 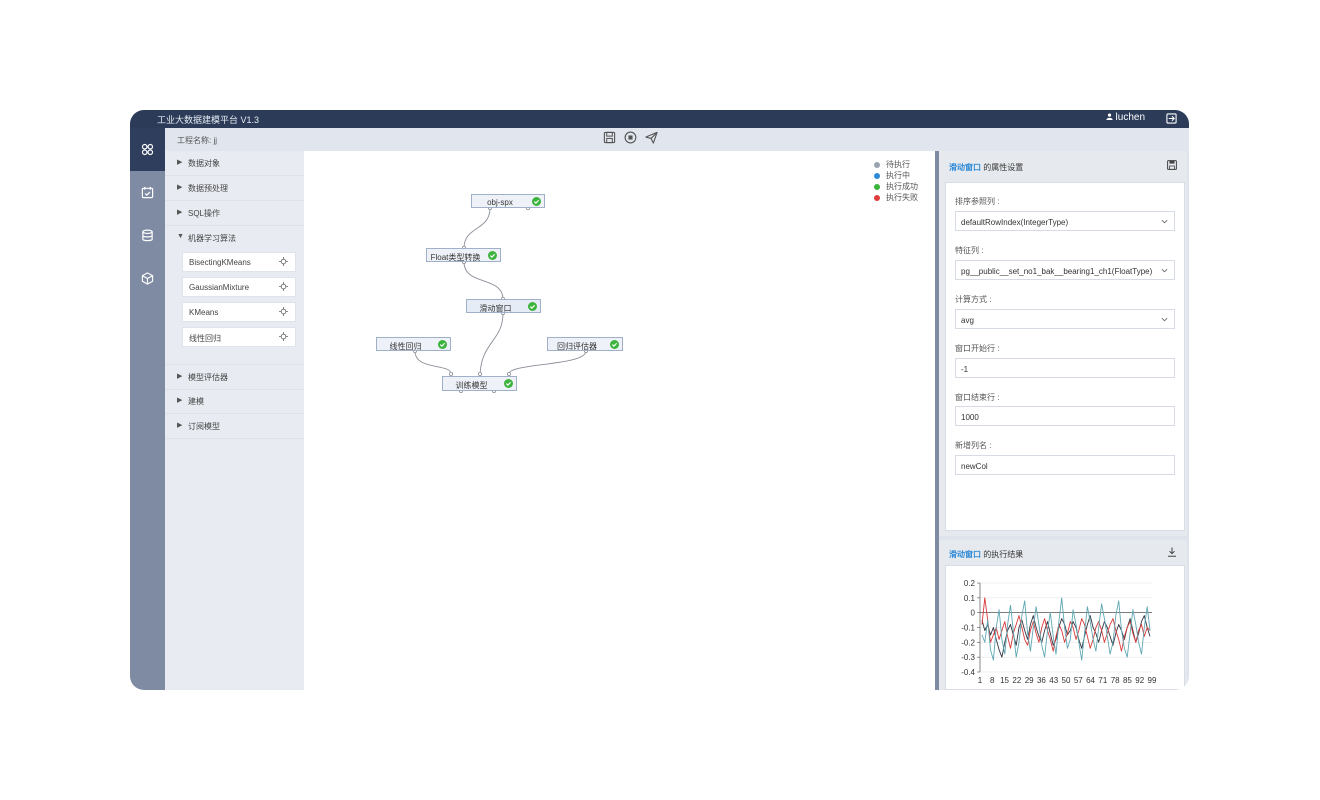 What do you see at coordinates (1066, 680) in the screenshot?
I see `x-tick-label: 50` at bounding box center [1066, 680].